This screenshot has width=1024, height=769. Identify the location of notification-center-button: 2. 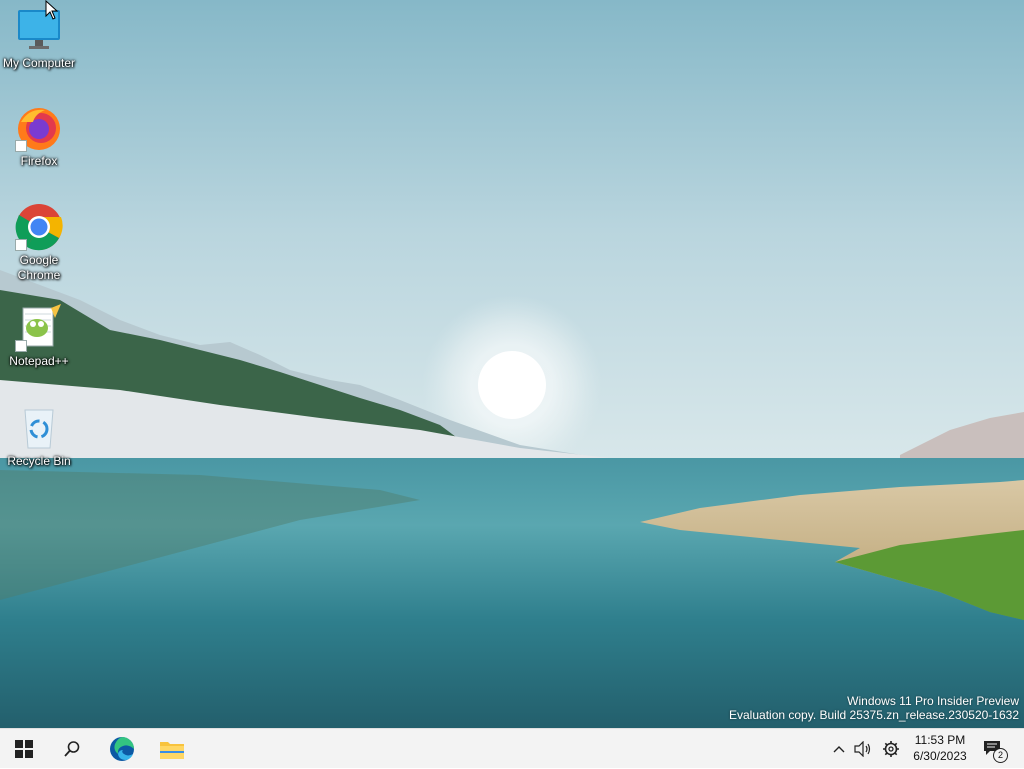
(994, 749).